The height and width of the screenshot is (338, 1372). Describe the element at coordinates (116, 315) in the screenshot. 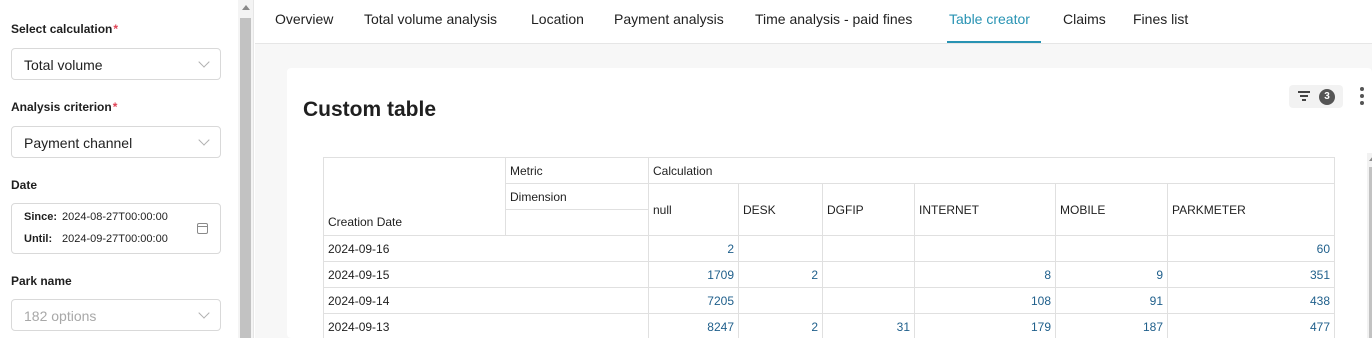

I see `park-select: 182 options` at that location.